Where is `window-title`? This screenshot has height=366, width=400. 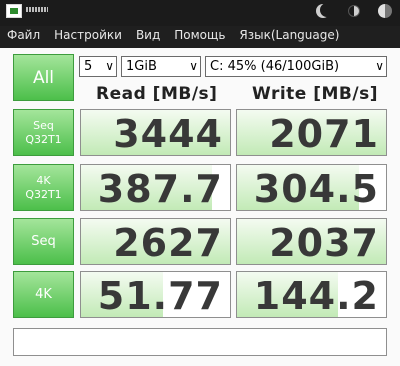 window-title is located at coordinates (37, 9).